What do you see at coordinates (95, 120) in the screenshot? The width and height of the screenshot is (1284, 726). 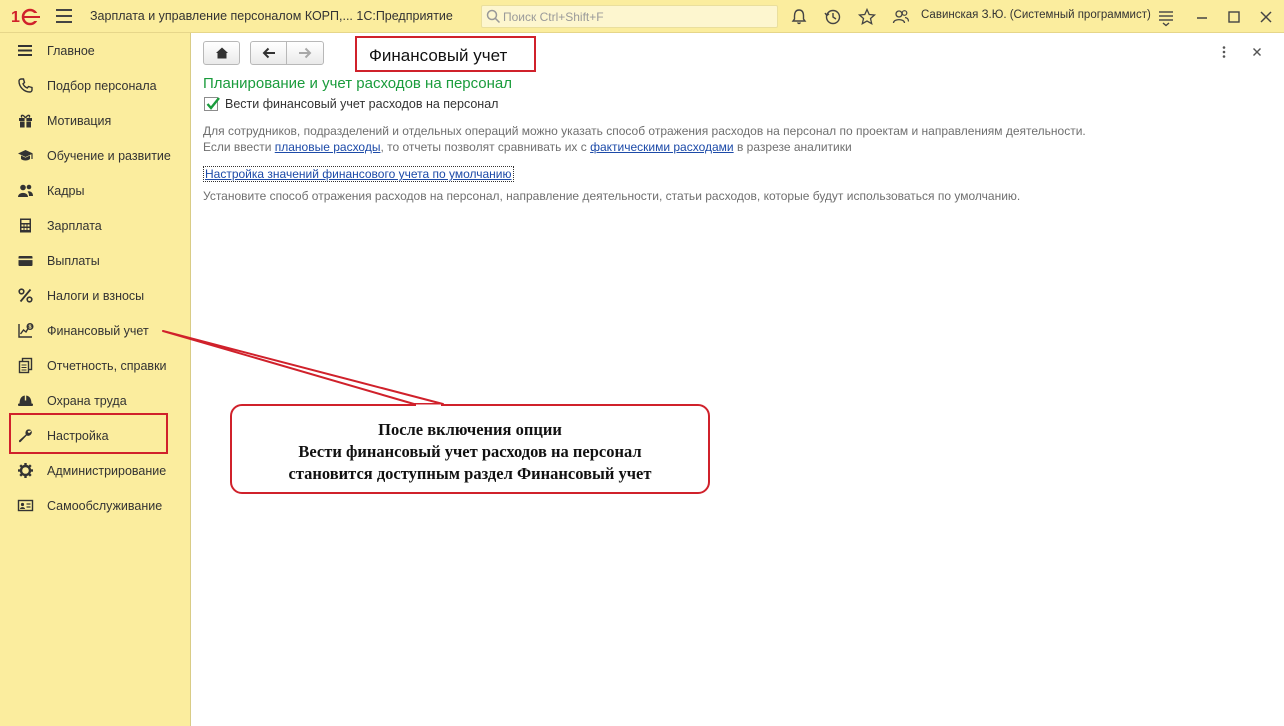 I see `sidebar-item-motivation: Мотивация` at bounding box center [95, 120].